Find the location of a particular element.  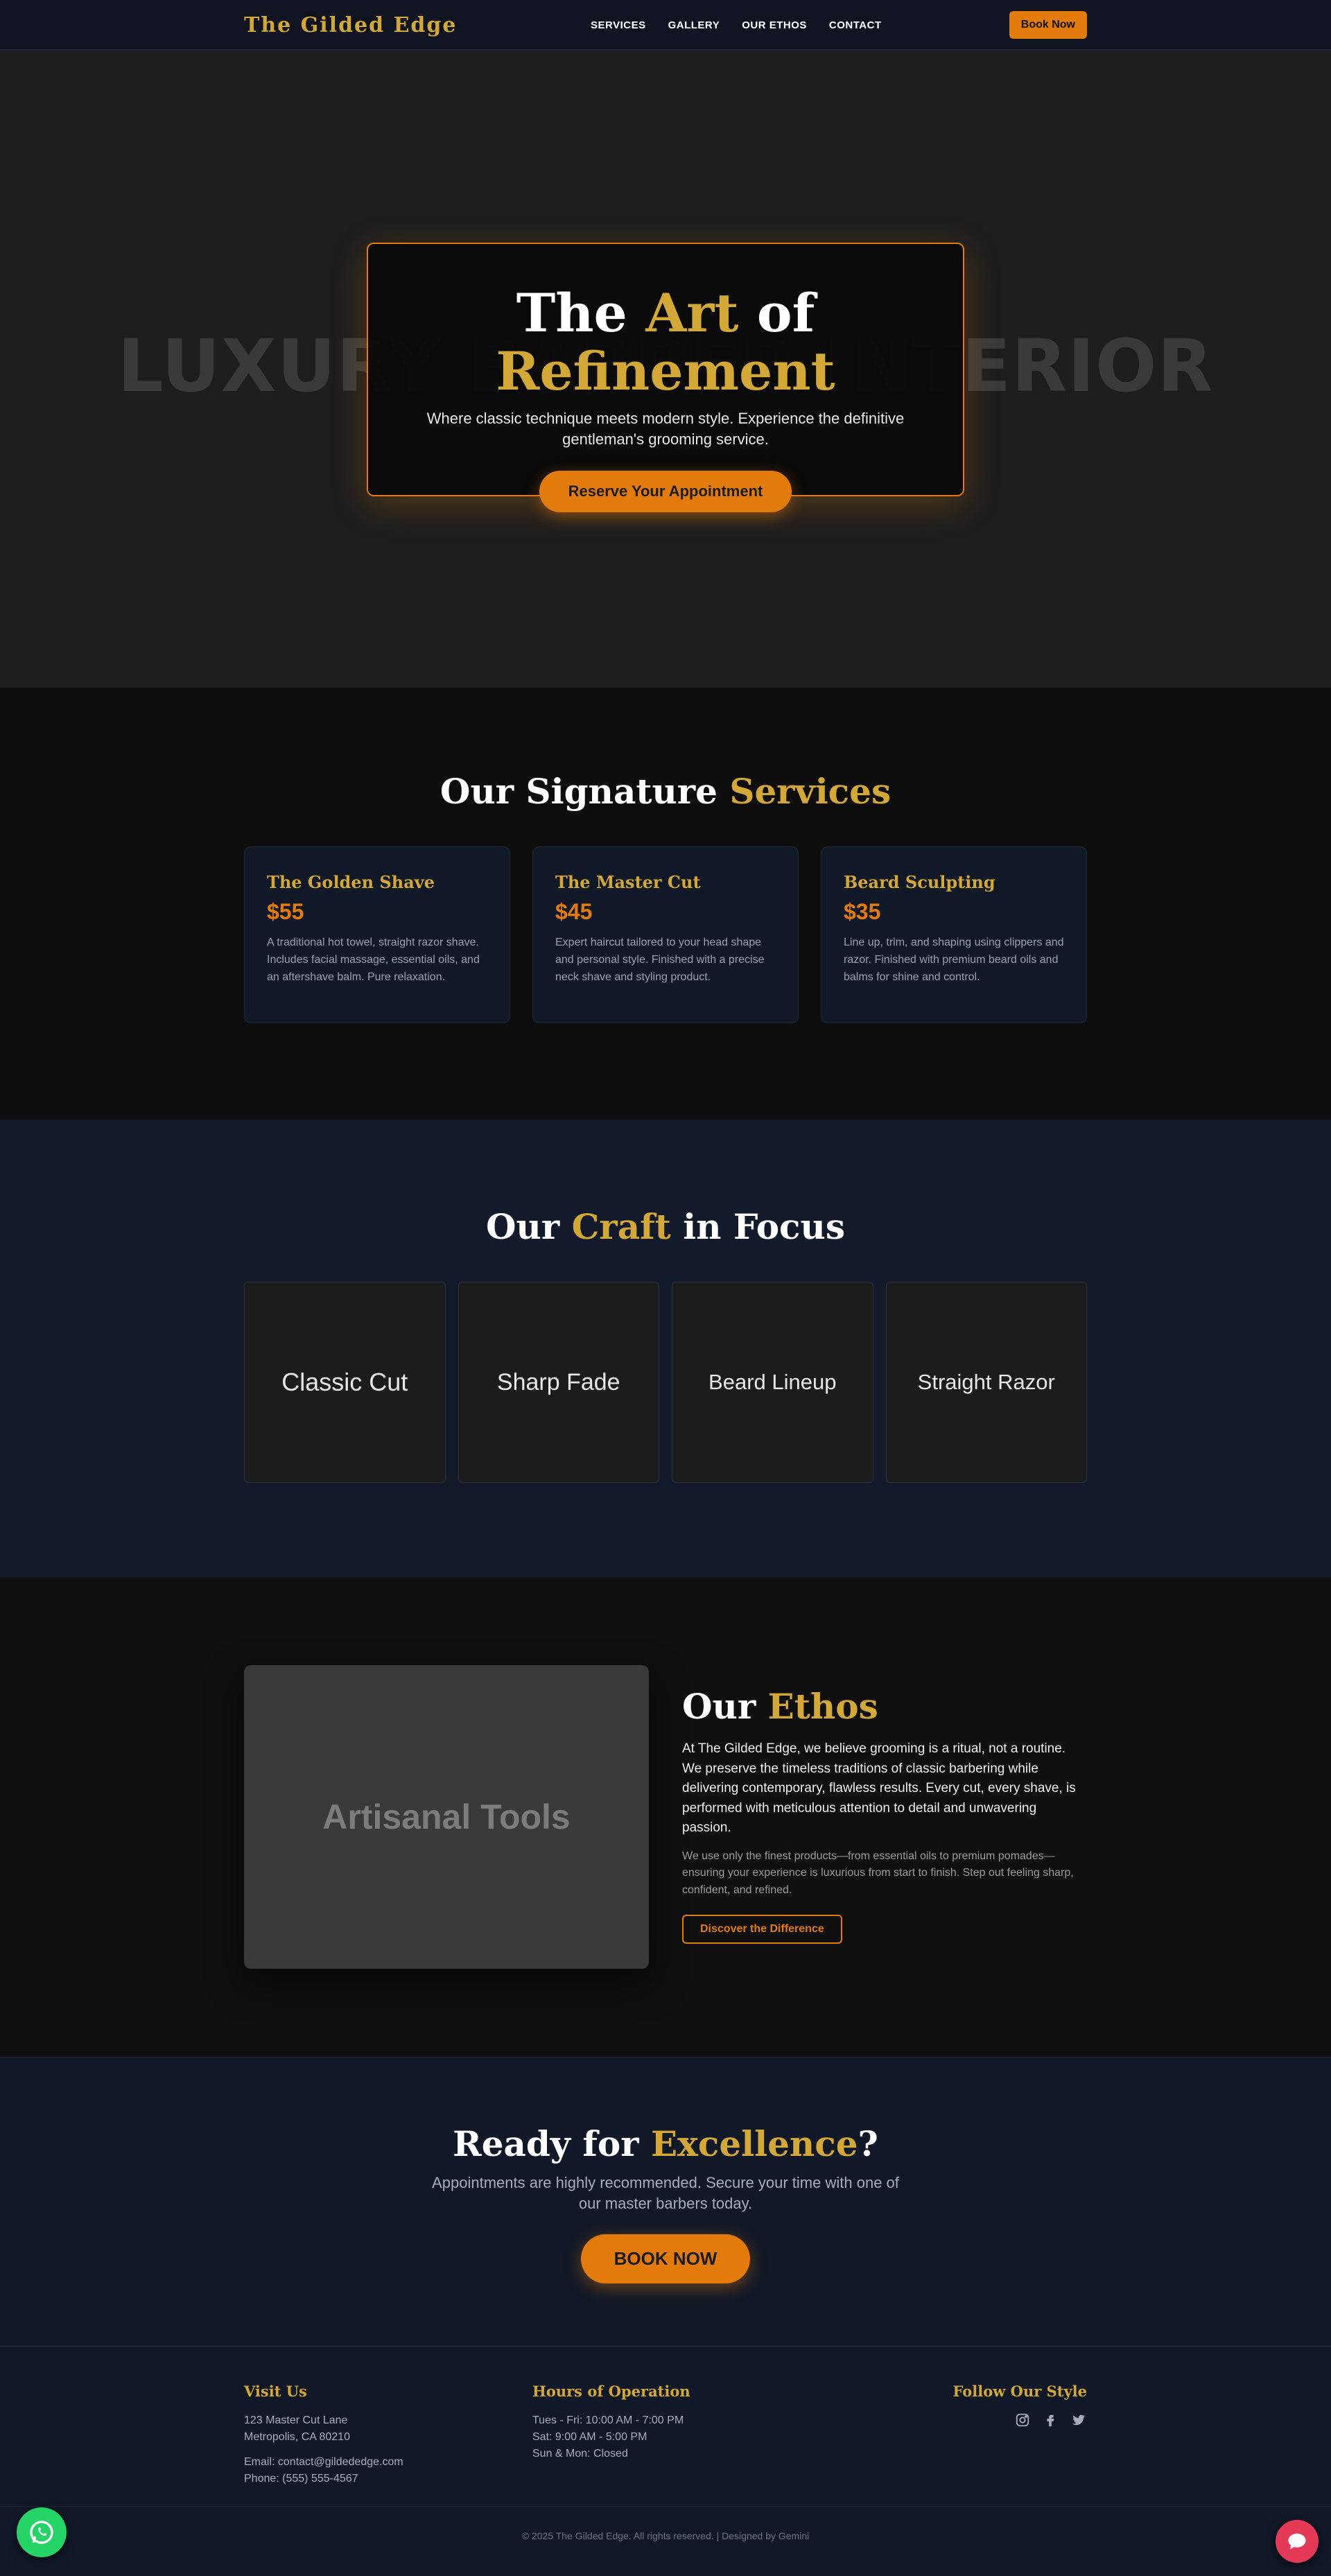

footer-social: Follow Our Style is located at coordinates (954, 2444).